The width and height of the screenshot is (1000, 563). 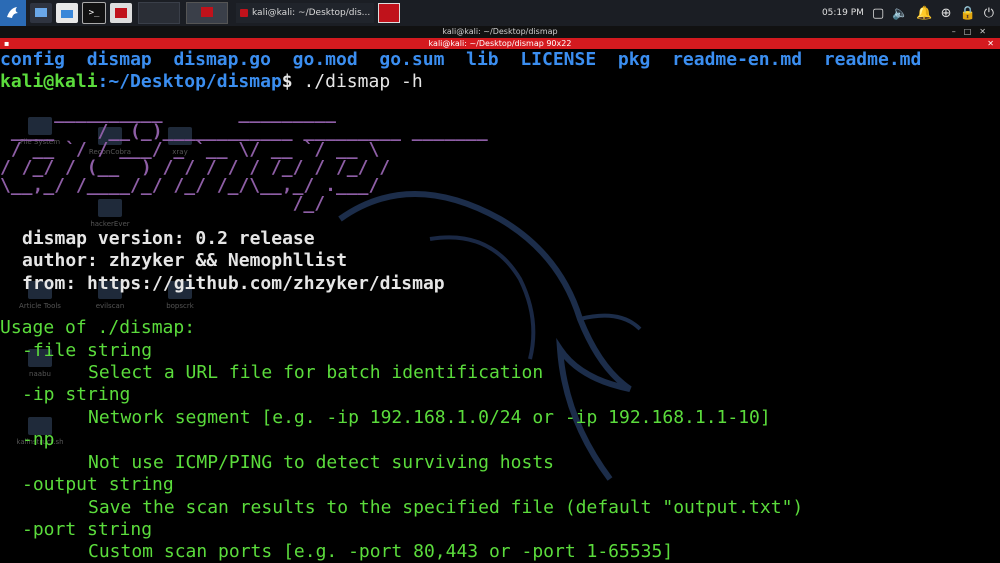 I want to click on version-line: dismap version: 0.2 release, so click(x=168, y=238).